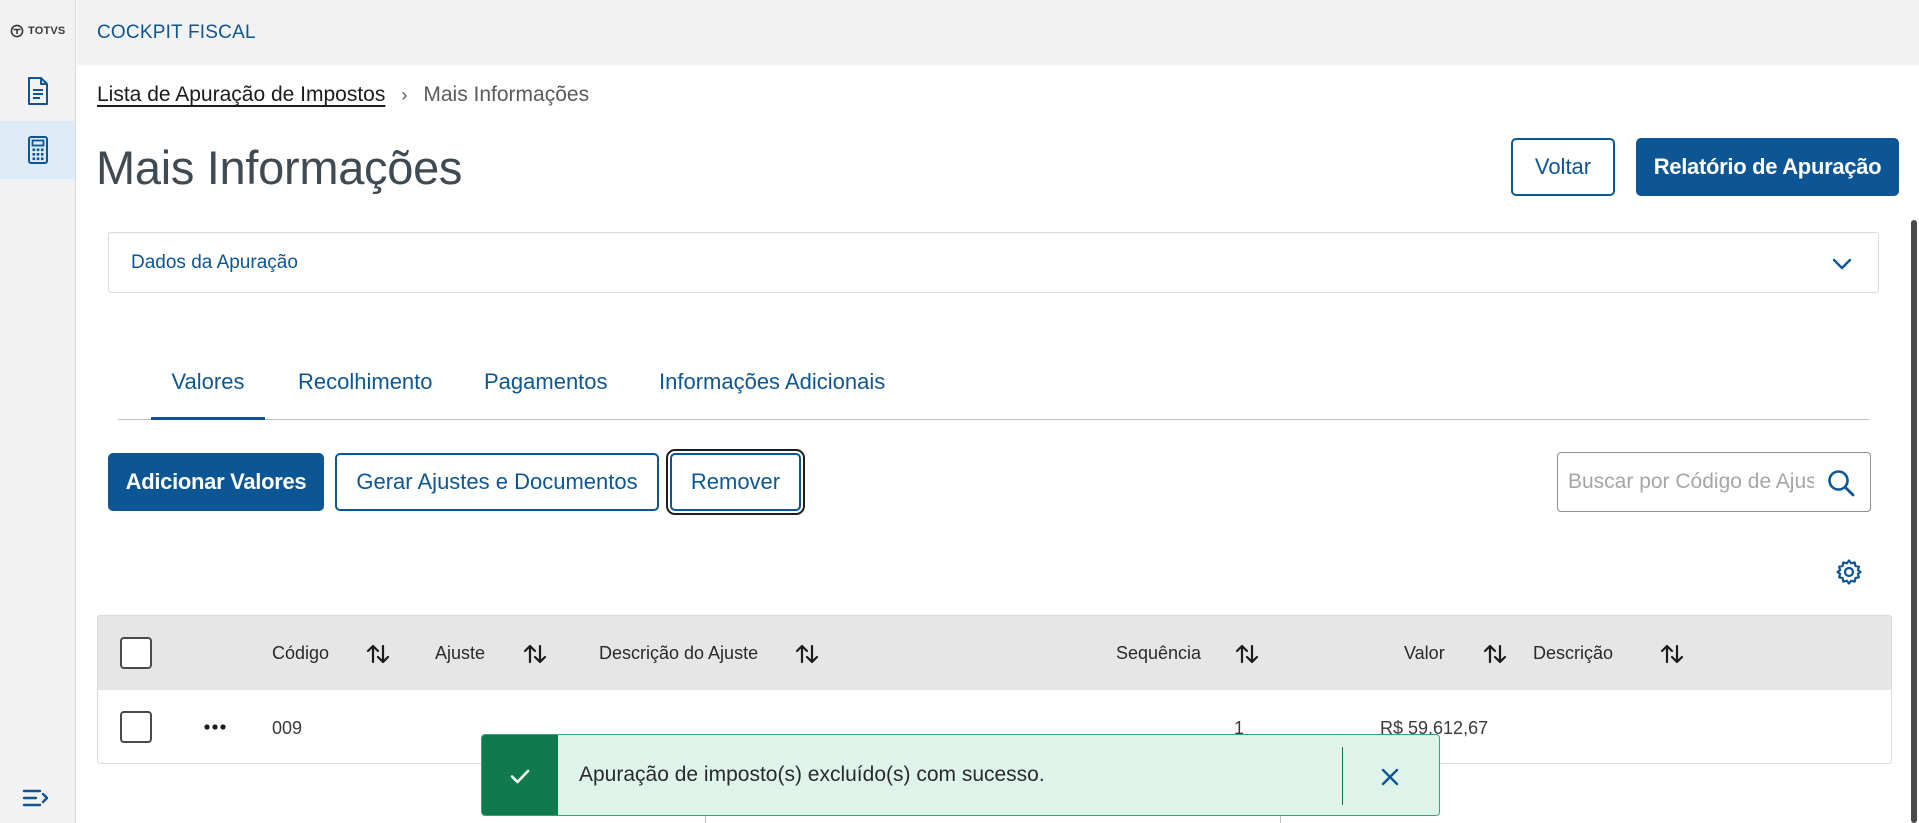 The image size is (1919, 823). Describe the element at coordinates (208, 390) in the screenshot. I see `tab-valores: Valores` at that location.